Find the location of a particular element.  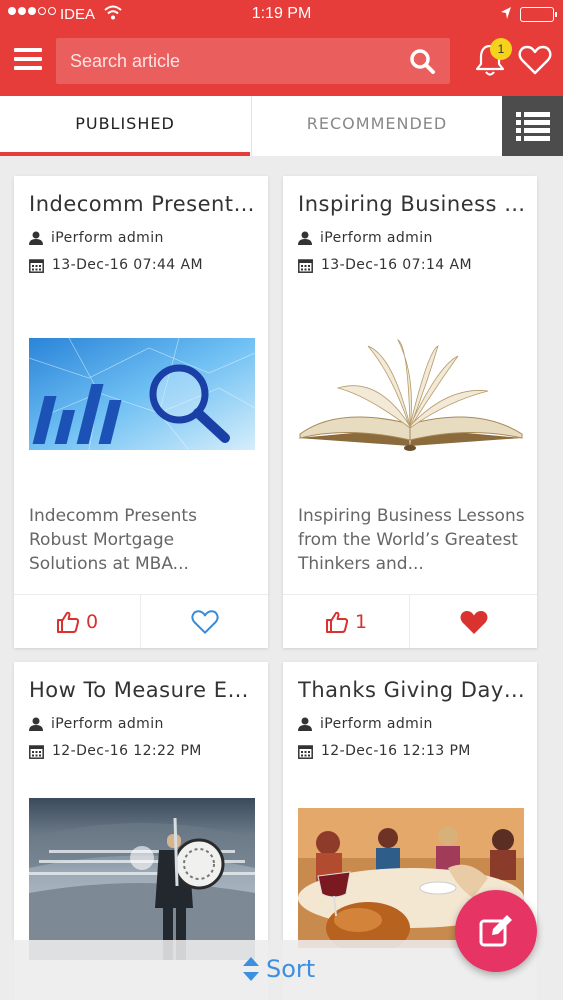

article-date: 13-Dec-16 07:14 AM is located at coordinates (385, 265).